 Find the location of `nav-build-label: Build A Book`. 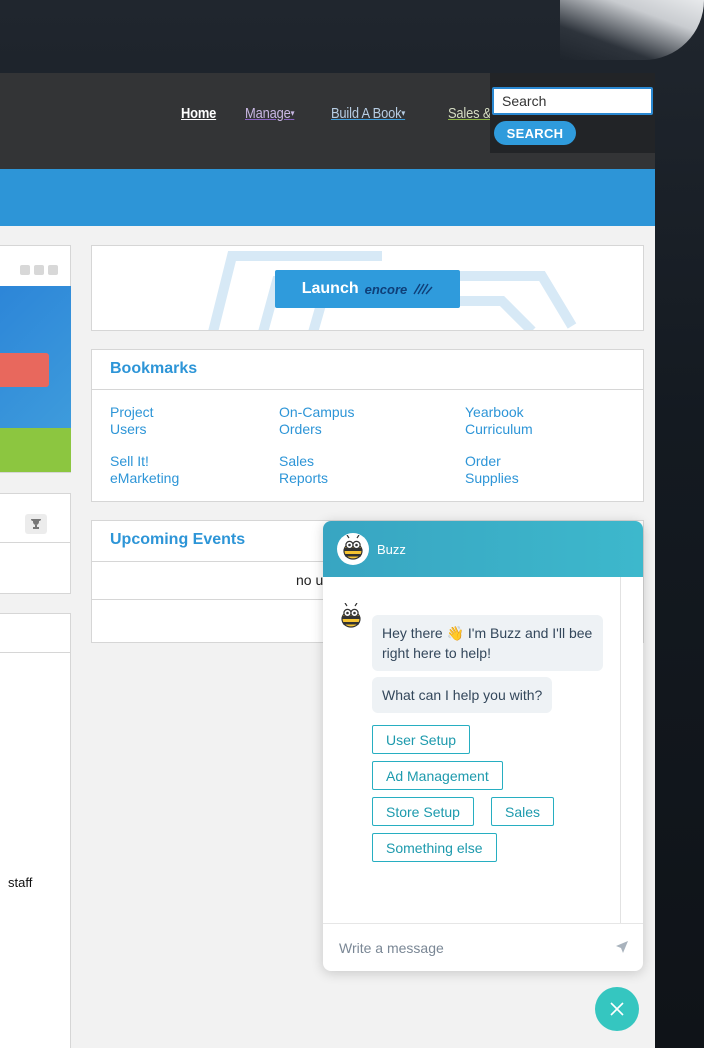

nav-build-label: Build A Book is located at coordinates (366, 113).